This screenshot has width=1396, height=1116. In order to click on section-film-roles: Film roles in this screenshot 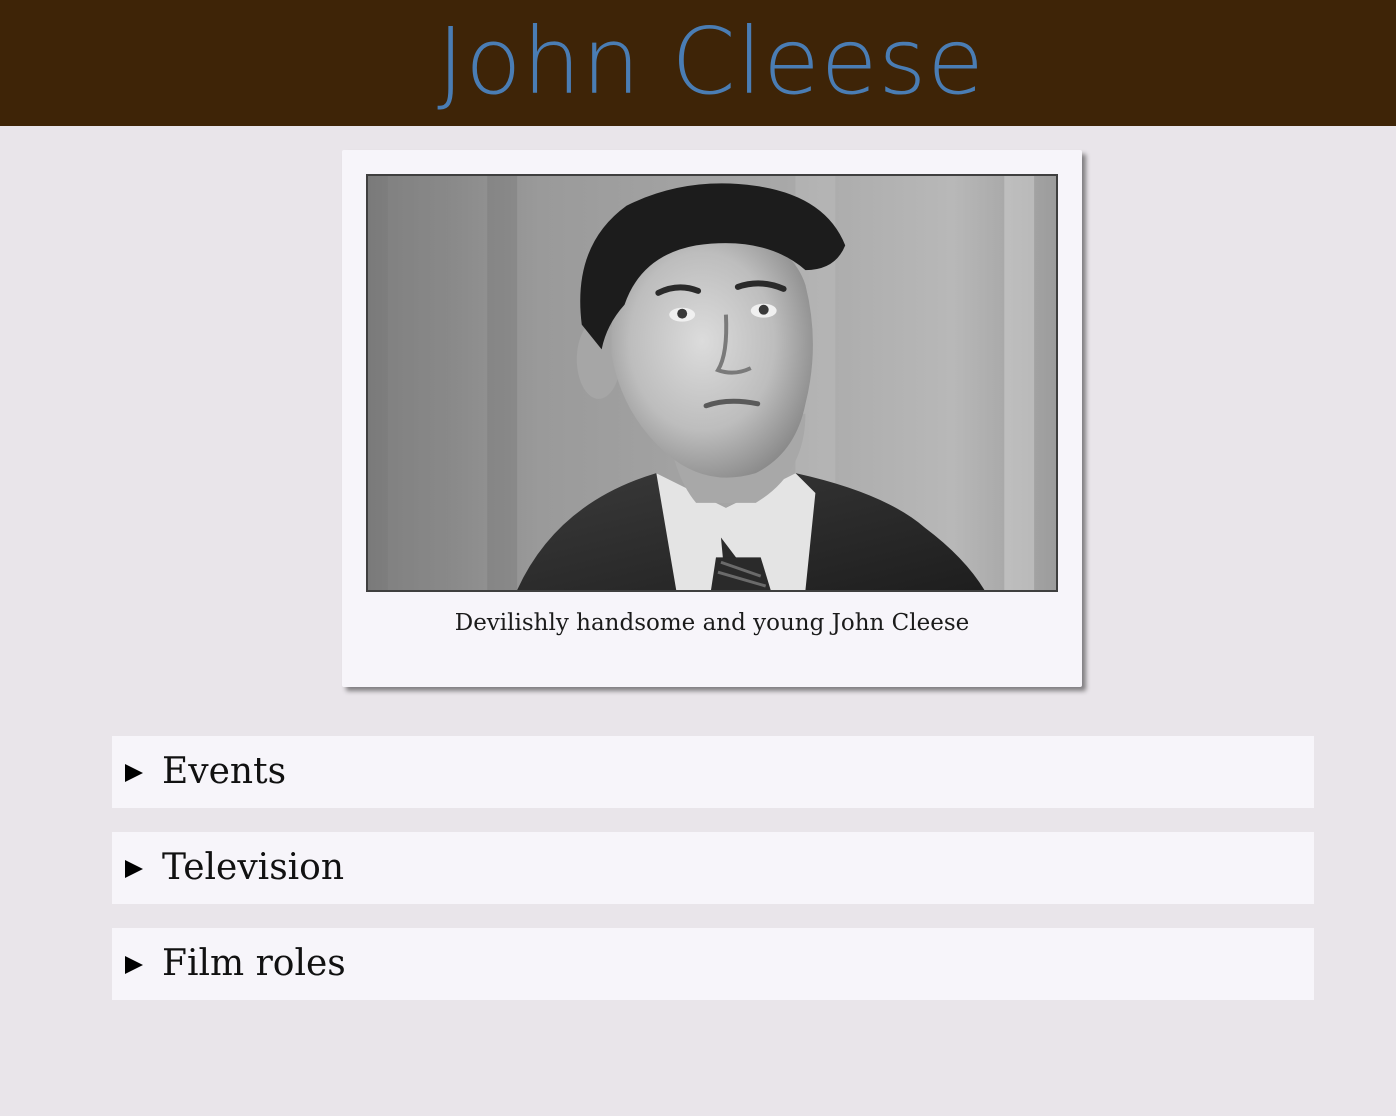, I will do `click(713, 964)`.